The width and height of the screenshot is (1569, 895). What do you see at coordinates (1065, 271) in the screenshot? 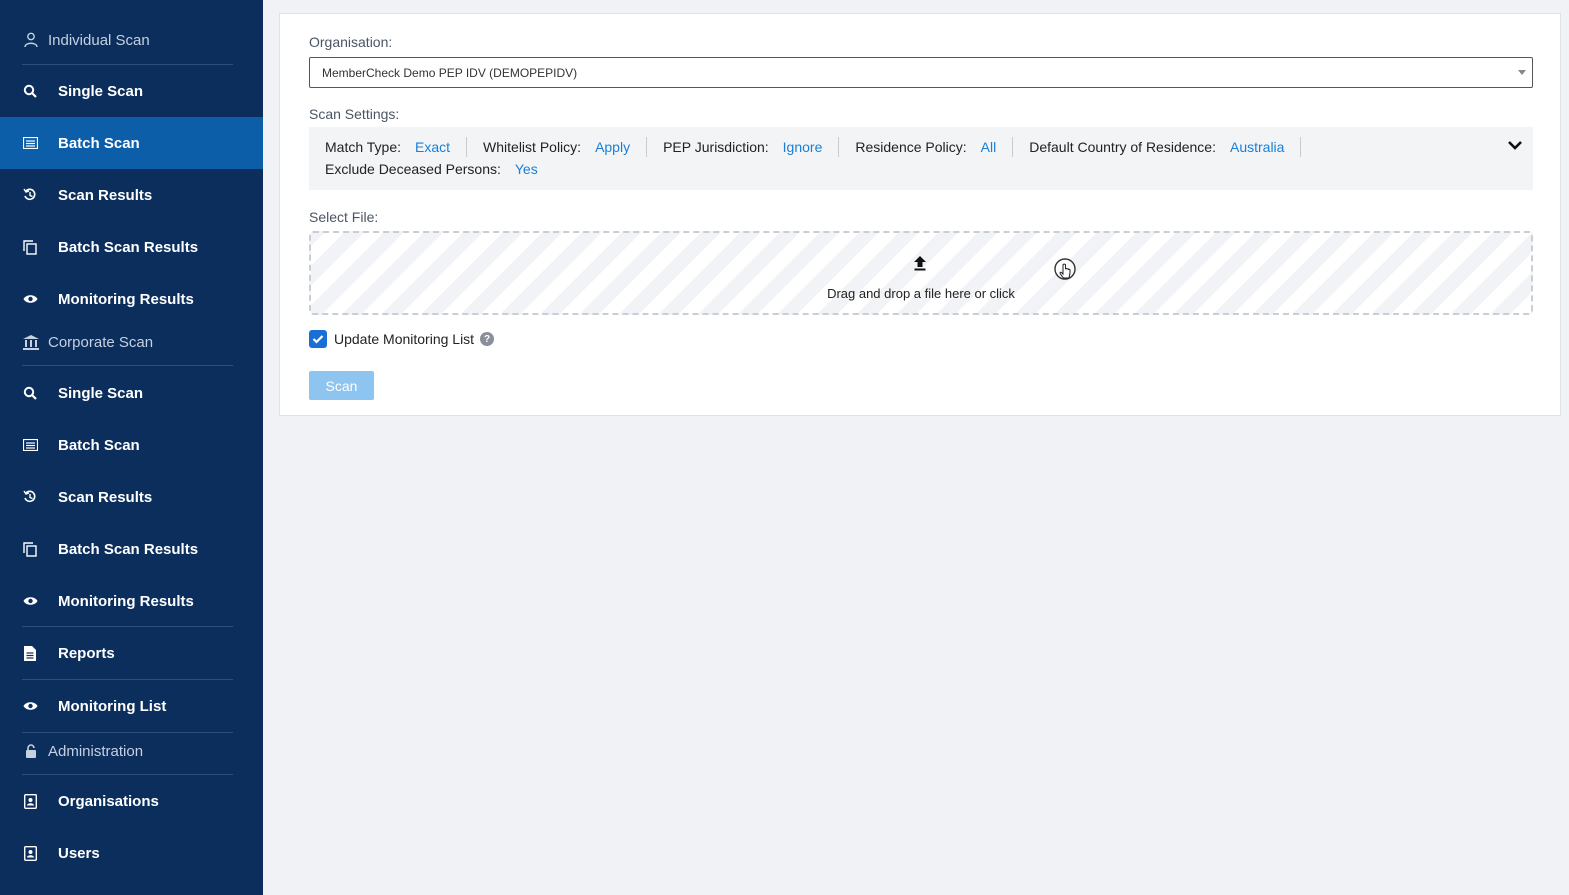
I see `hand-cursor-icon` at bounding box center [1065, 271].